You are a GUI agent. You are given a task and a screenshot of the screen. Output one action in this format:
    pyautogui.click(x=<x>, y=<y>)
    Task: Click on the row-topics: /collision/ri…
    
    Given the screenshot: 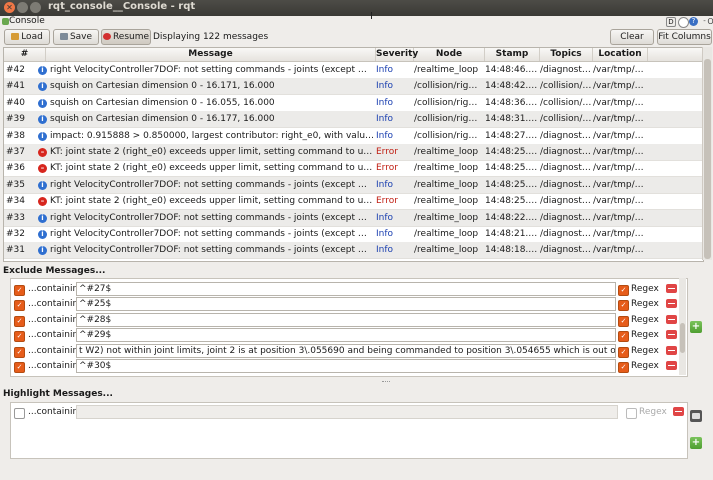 What is the action you would take?
    pyautogui.click(x=566, y=102)
    